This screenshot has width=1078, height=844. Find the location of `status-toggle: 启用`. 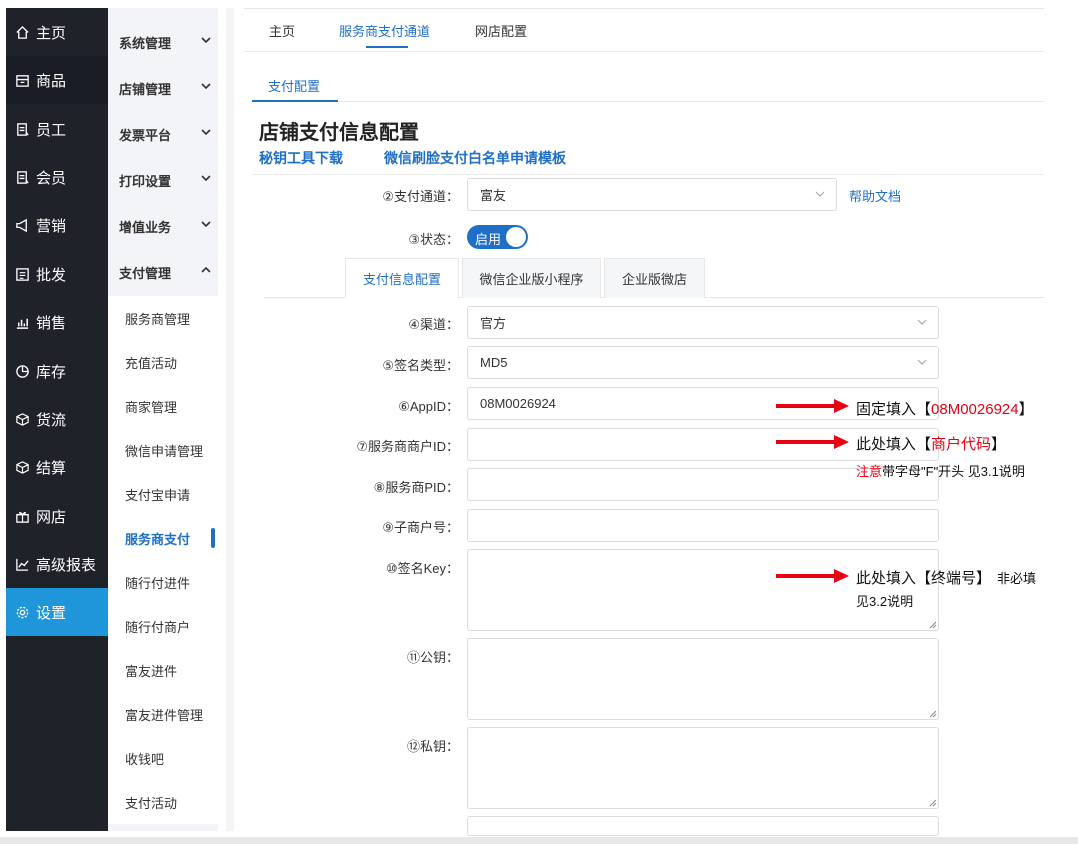

status-toggle: 启用 is located at coordinates (497, 237).